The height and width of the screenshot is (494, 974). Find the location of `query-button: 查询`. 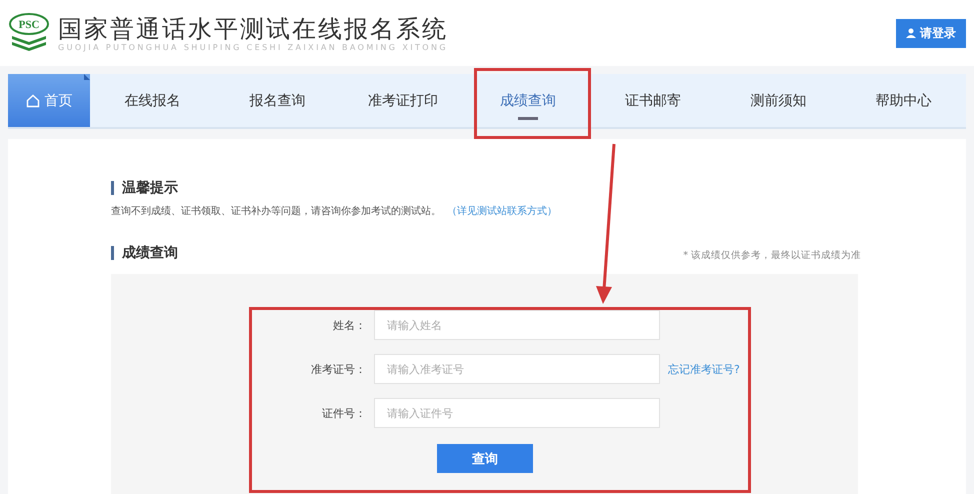

query-button: 查询 is located at coordinates (485, 458).